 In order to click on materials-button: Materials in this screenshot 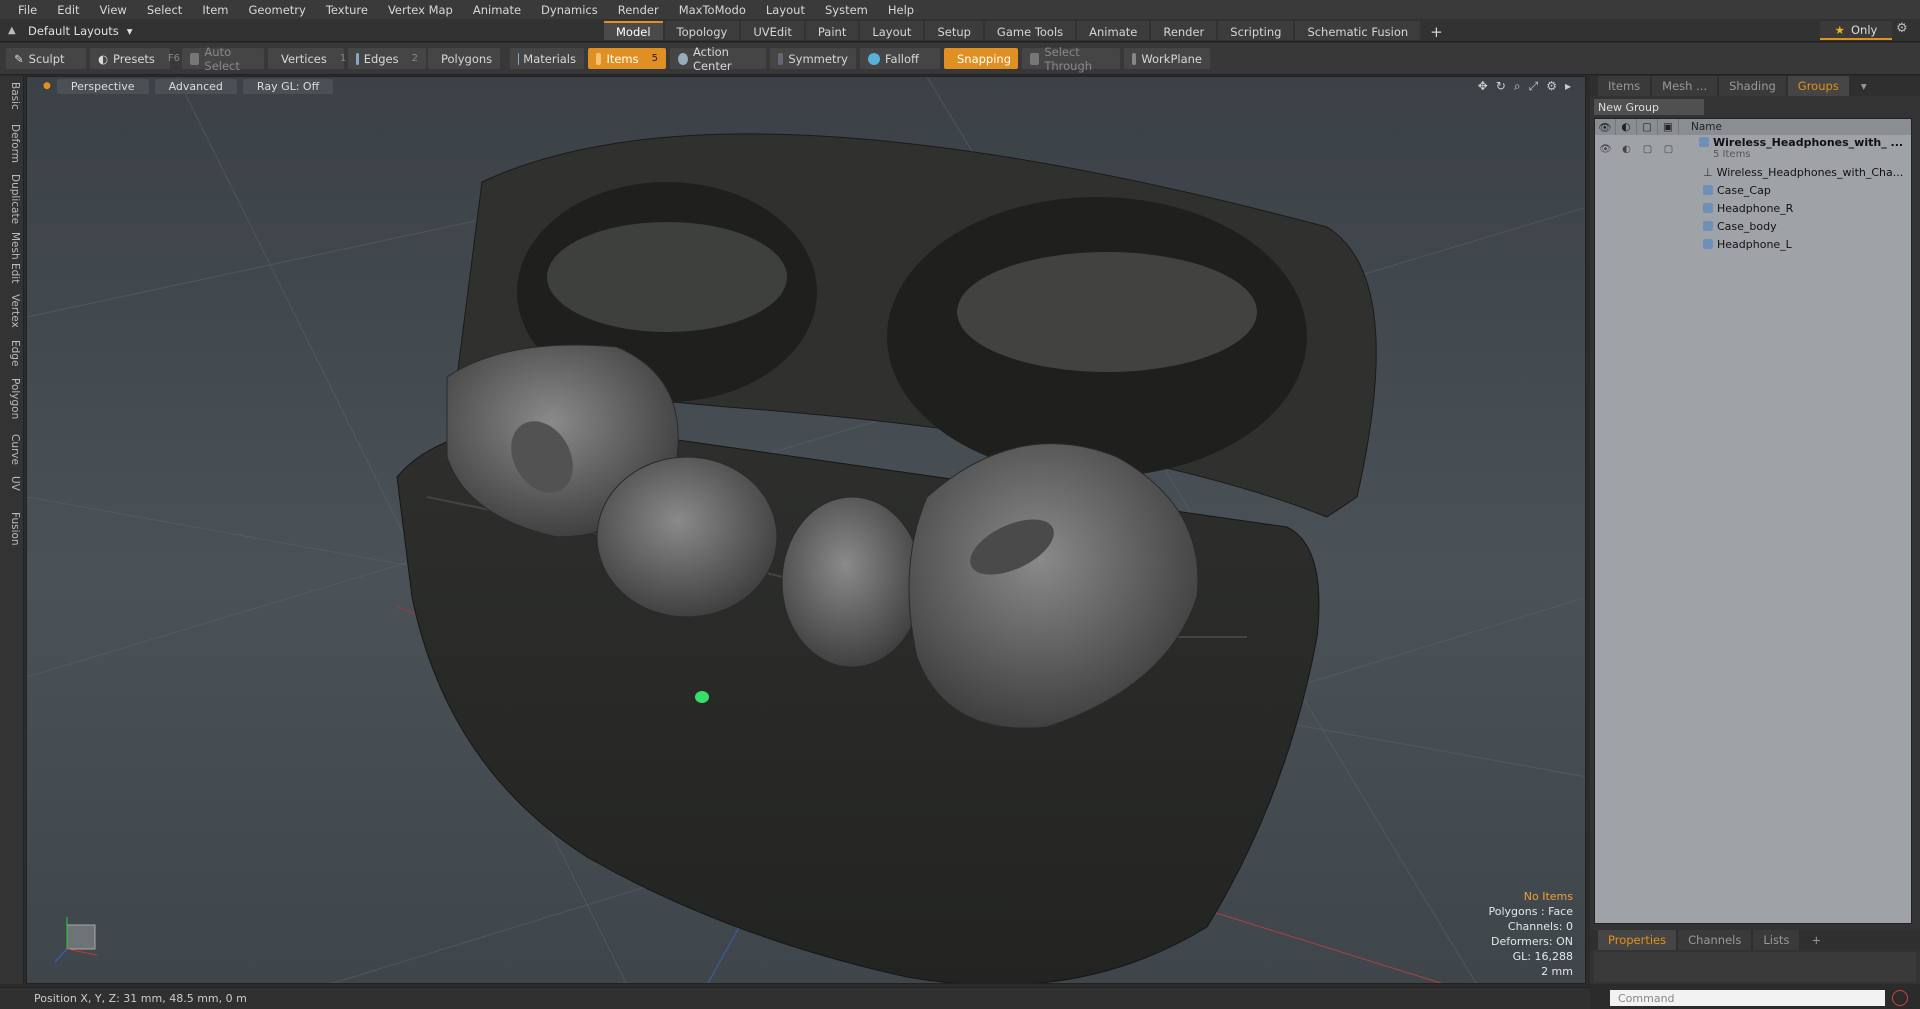, I will do `click(547, 58)`.